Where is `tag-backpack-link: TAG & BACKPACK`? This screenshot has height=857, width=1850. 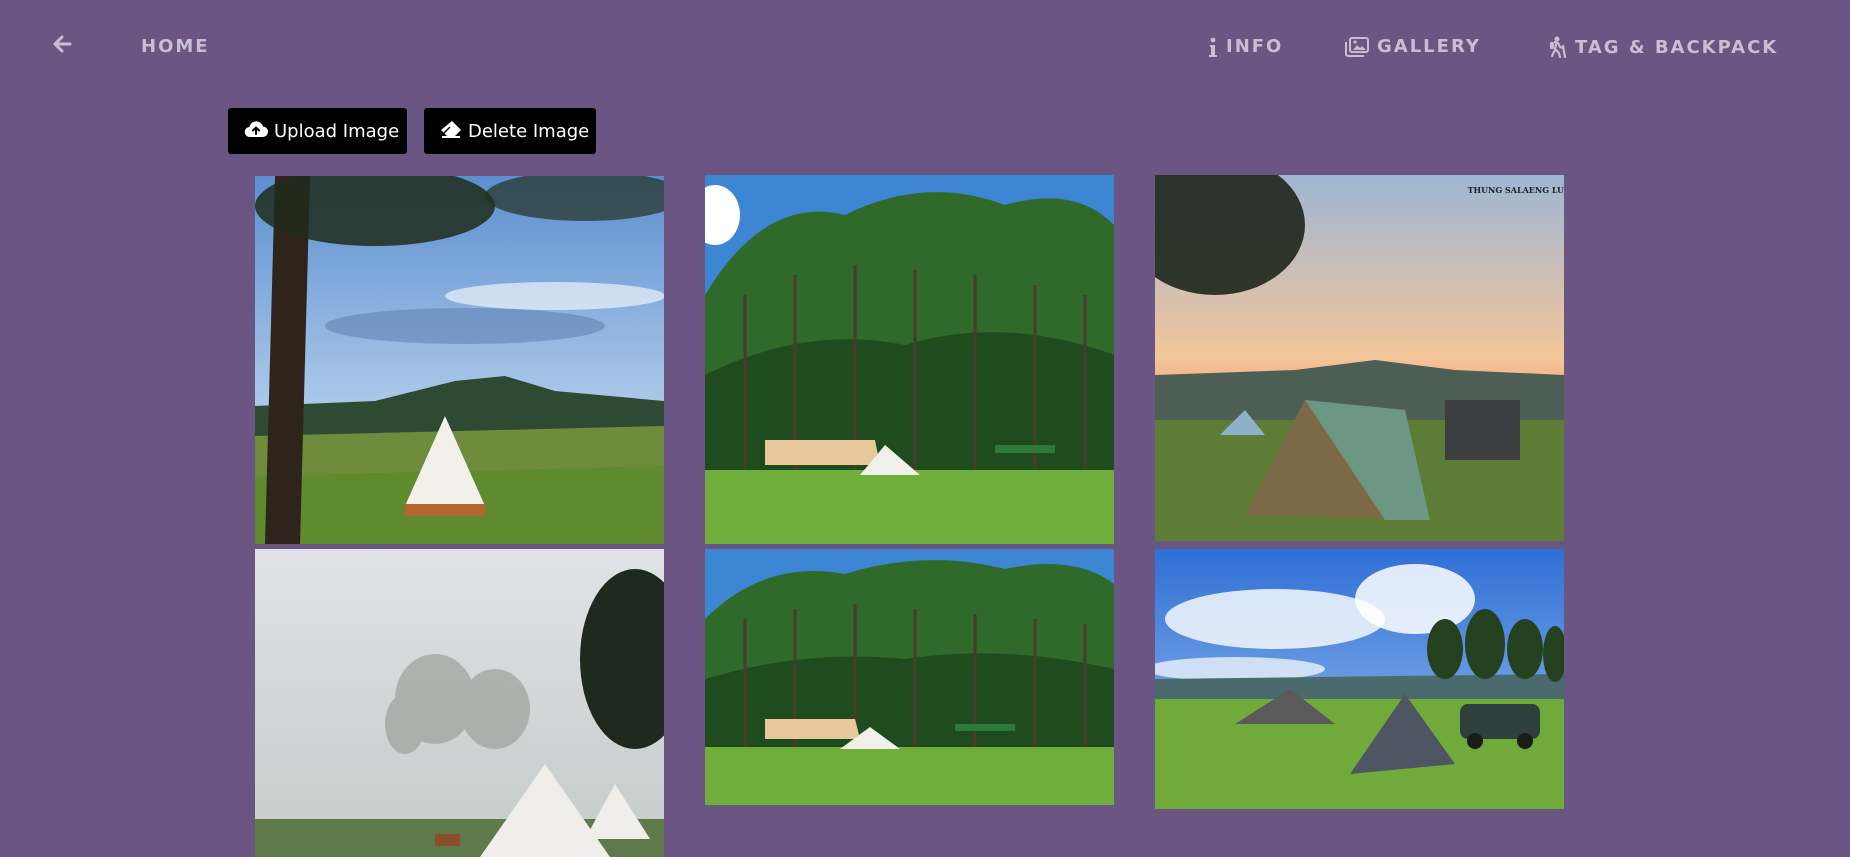 tag-backpack-link: TAG & BACKPACK is located at coordinates (1661, 47).